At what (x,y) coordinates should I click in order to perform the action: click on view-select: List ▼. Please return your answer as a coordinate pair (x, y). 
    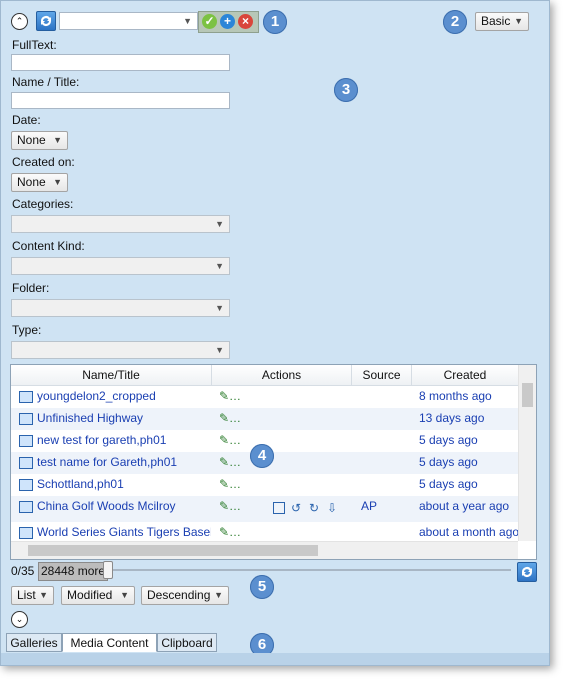
    Looking at the image, I should click on (32, 595).